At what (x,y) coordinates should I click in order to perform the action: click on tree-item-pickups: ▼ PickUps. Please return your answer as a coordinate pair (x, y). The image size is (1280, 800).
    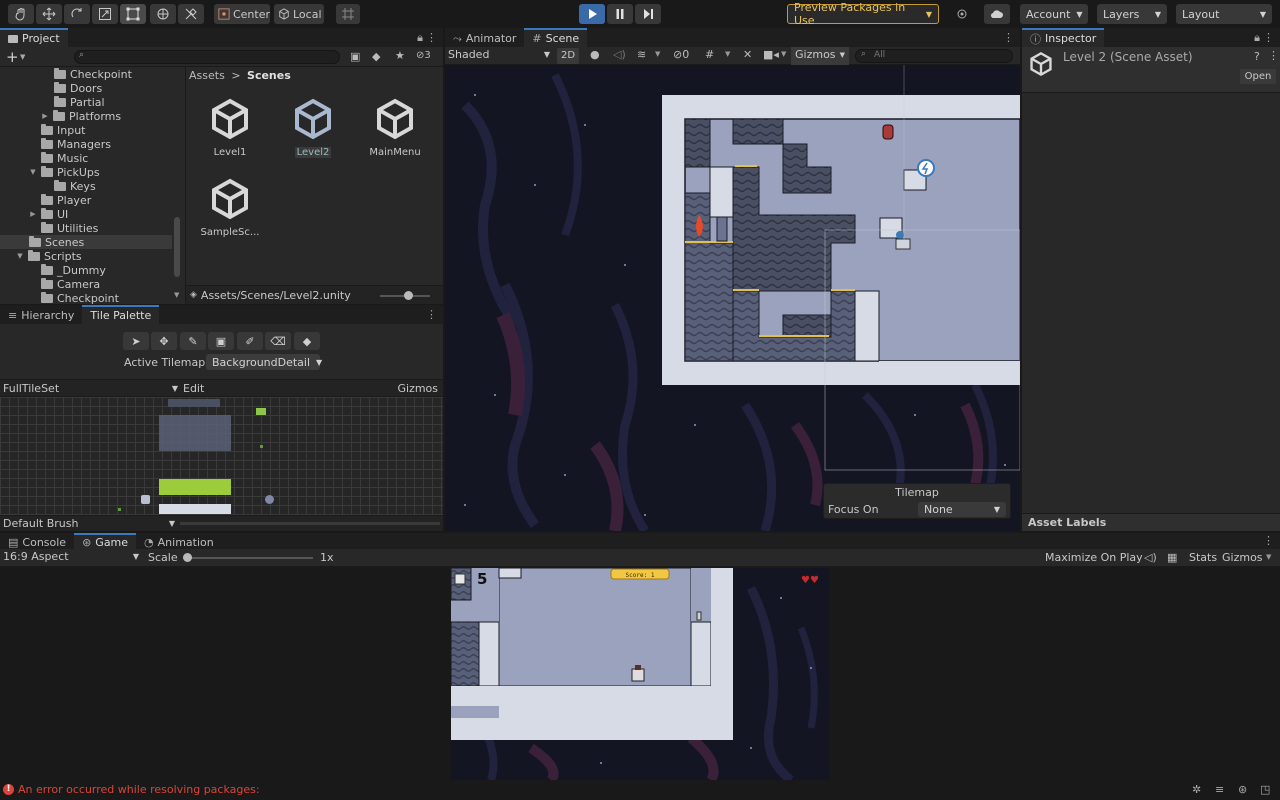
    Looking at the image, I should click on (64, 172).